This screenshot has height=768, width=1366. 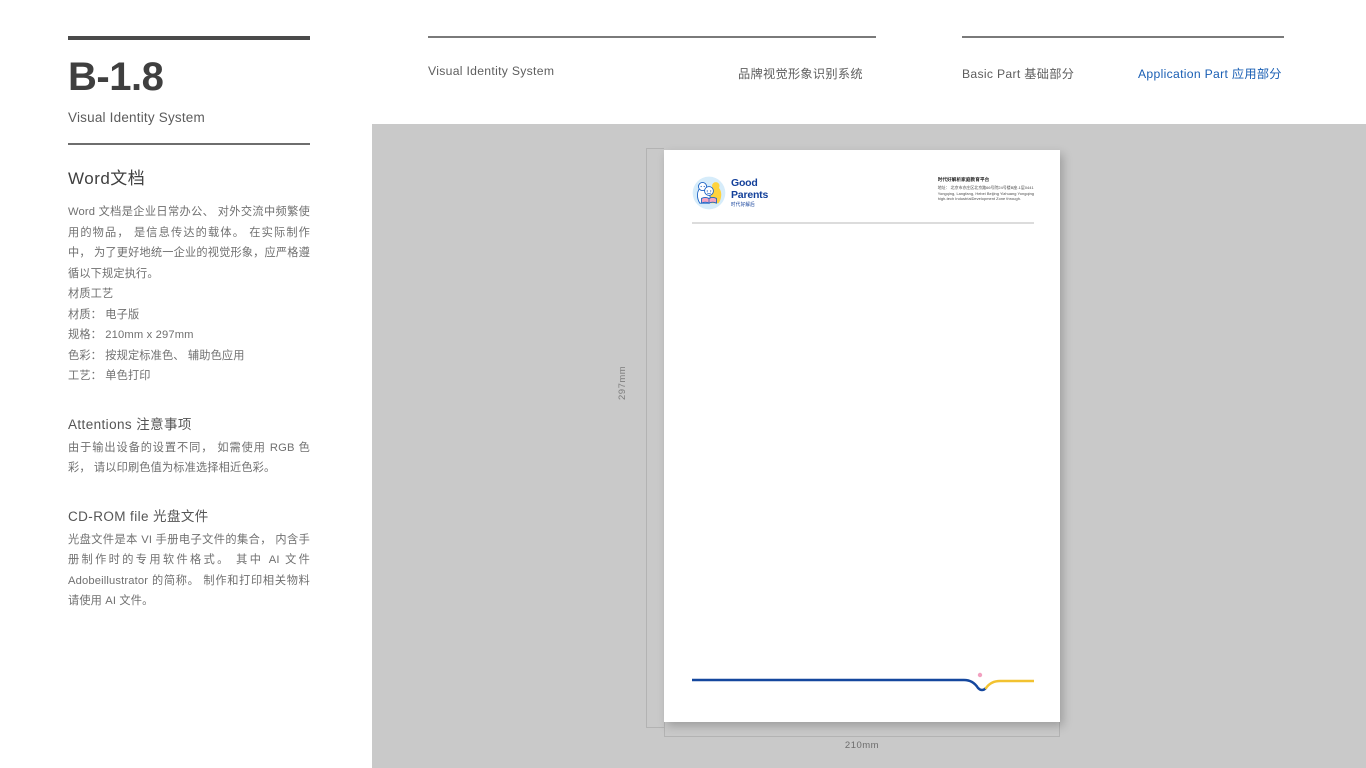 What do you see at coordinates (130, 424) in the screenshot?
I see `attentions-heading: Attentions 注意事项` at bounding box center [130, 424].